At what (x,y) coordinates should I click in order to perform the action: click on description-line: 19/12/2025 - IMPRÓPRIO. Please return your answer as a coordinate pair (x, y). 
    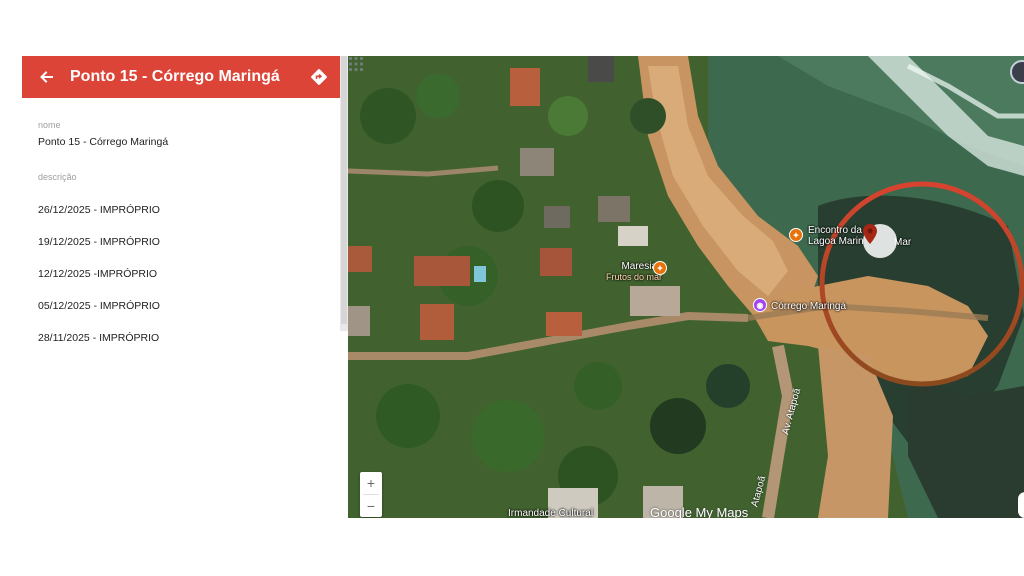
    Looking at the image, I should click on (99, 242).